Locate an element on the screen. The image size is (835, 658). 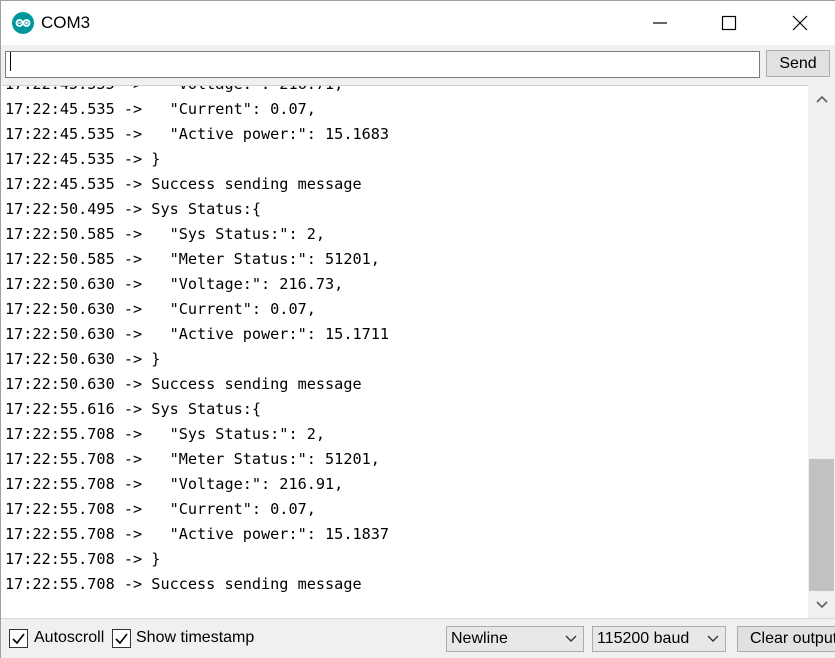
baud-rate-select: 115200 baud is located at coordinates (659, 639).